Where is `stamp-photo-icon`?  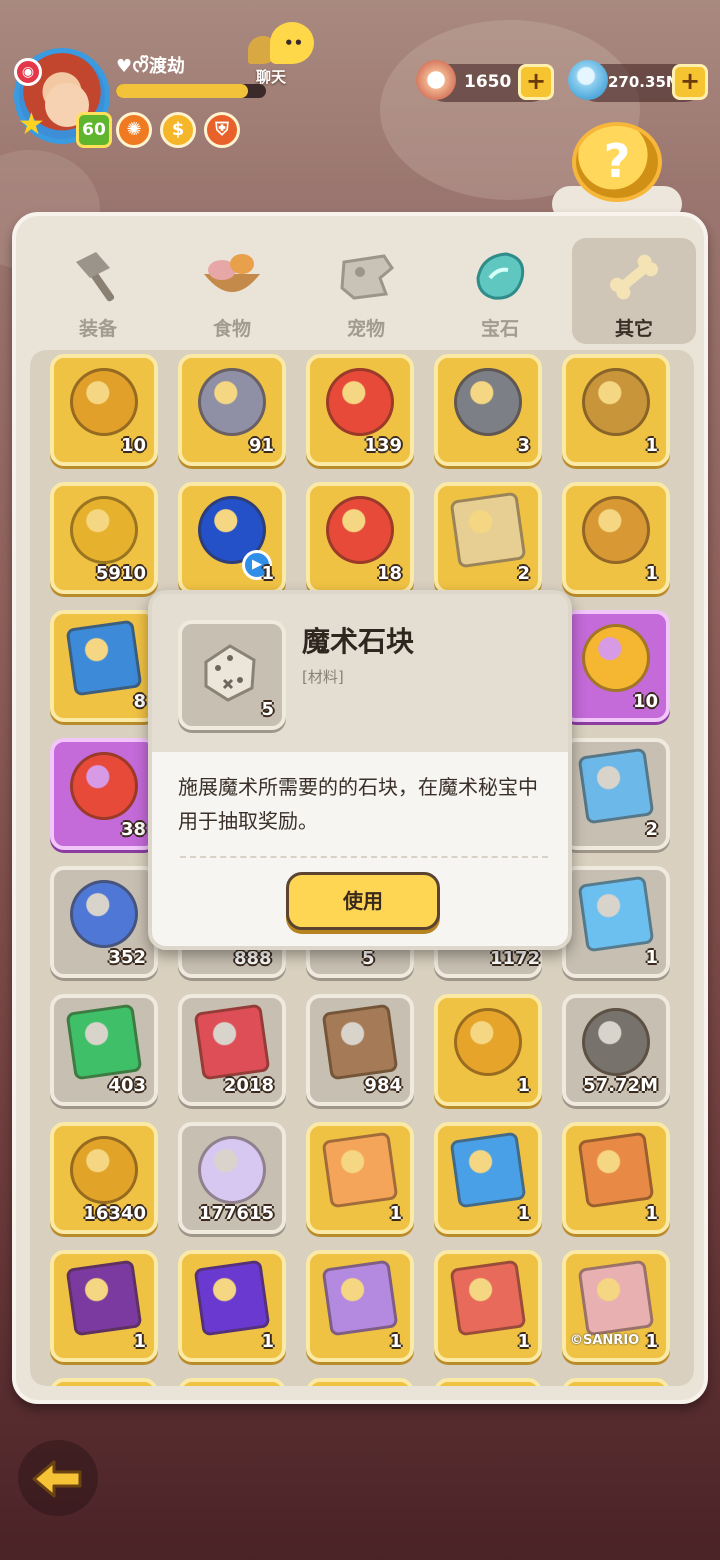 stamp-photo-icon is located at coordinates (488, 1298).